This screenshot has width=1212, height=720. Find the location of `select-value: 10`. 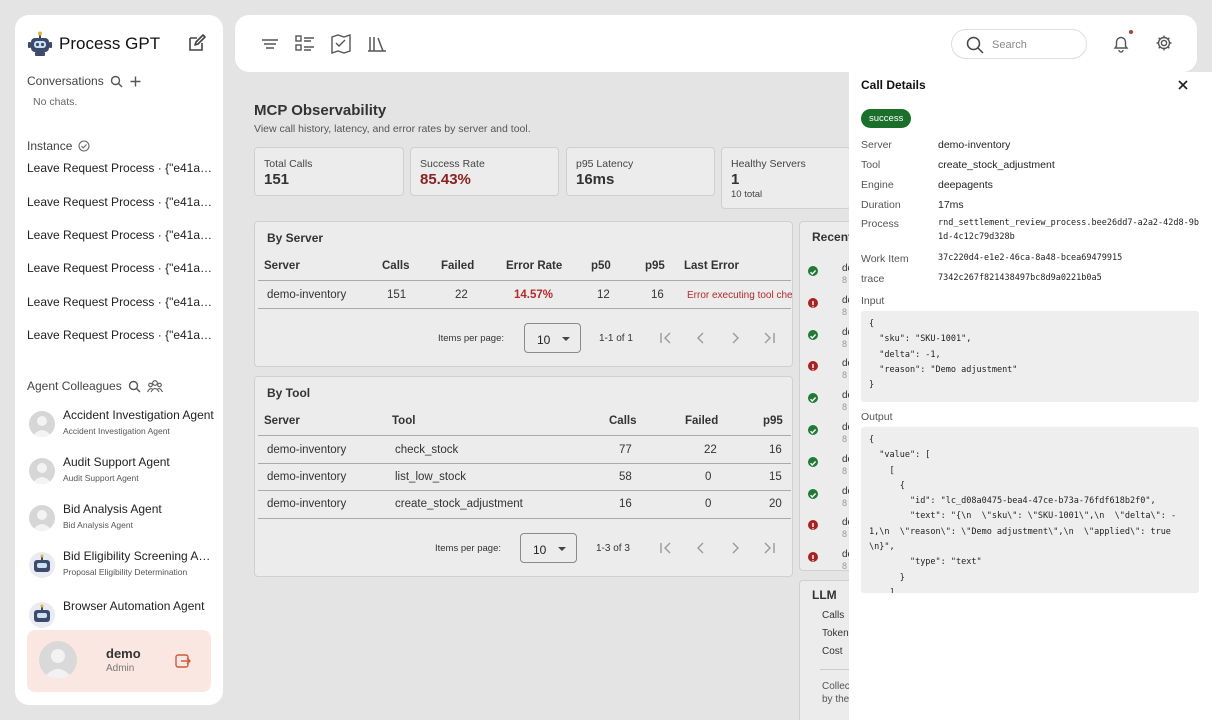

select-value: 10 is located at coordinates (540, 550).